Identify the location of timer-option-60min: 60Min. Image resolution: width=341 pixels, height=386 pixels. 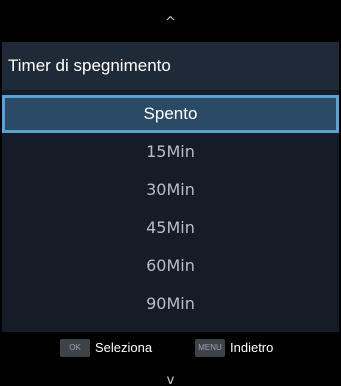
(170, 266).